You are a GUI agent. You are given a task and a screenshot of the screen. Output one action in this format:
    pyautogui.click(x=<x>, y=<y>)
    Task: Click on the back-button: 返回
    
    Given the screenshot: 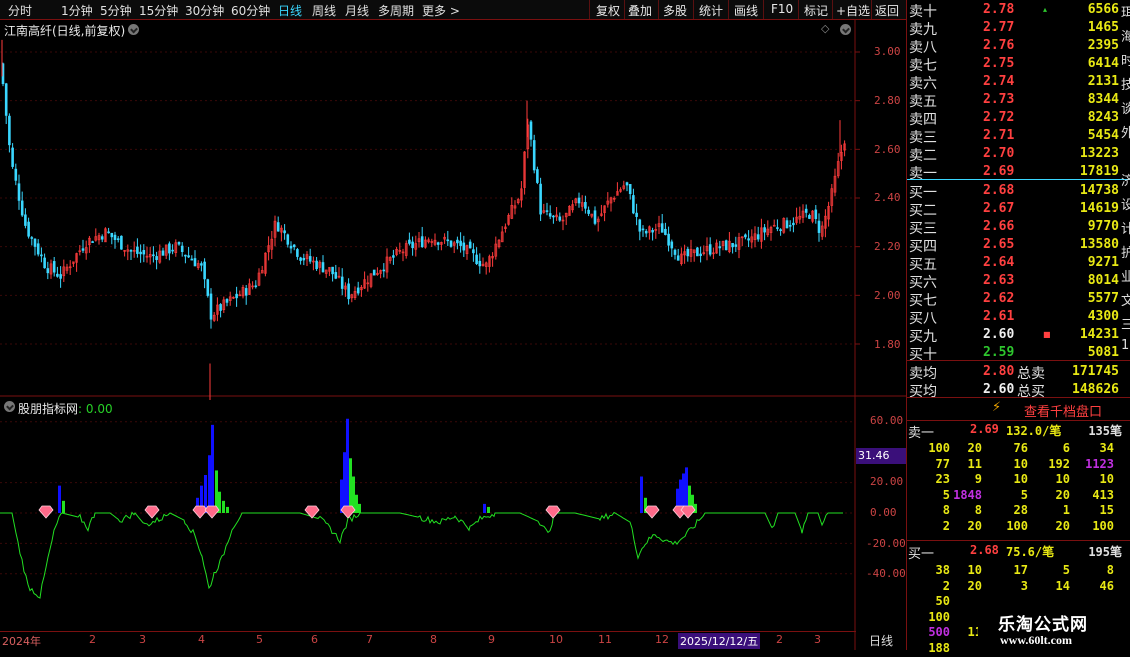 What is the action you would take?
    pyautogui.click(x=887, y=10)
    